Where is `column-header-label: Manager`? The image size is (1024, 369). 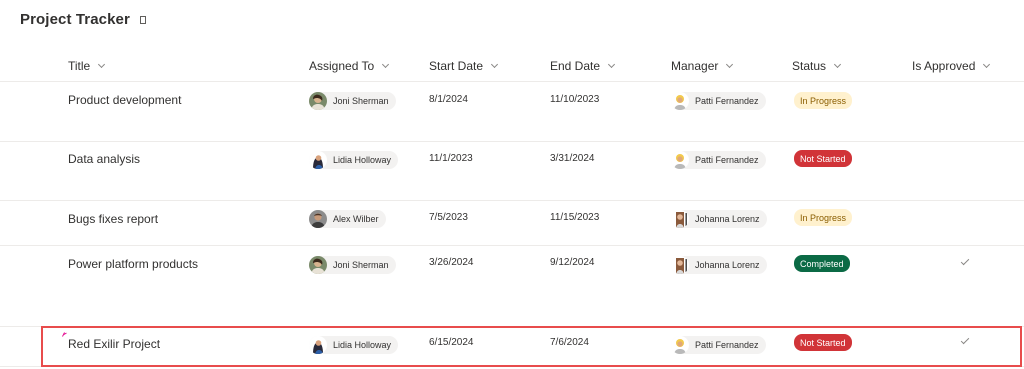
column-header-label: Manager is located at coordinates (695, 66).